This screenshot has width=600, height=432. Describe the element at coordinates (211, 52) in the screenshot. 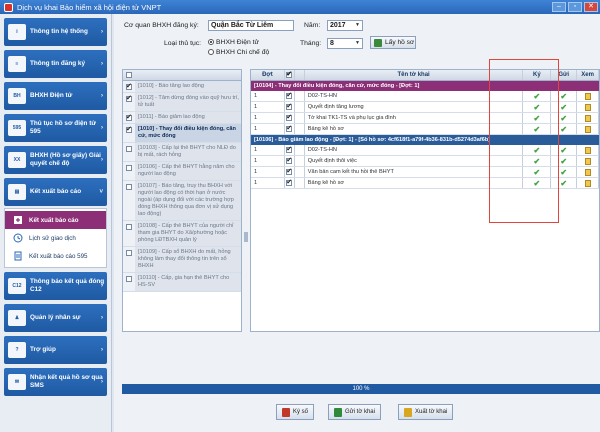

I see `radio-button-off` at that location.